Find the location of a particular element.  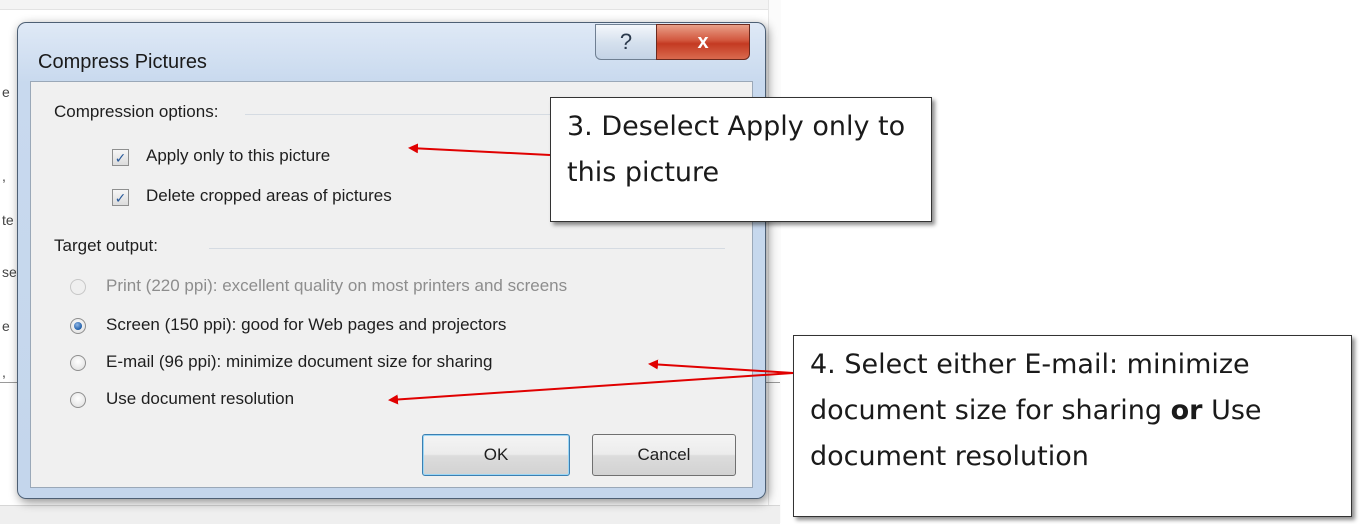

document-resolution-option-label: Use document resolution is located at coordinates (200, 399).